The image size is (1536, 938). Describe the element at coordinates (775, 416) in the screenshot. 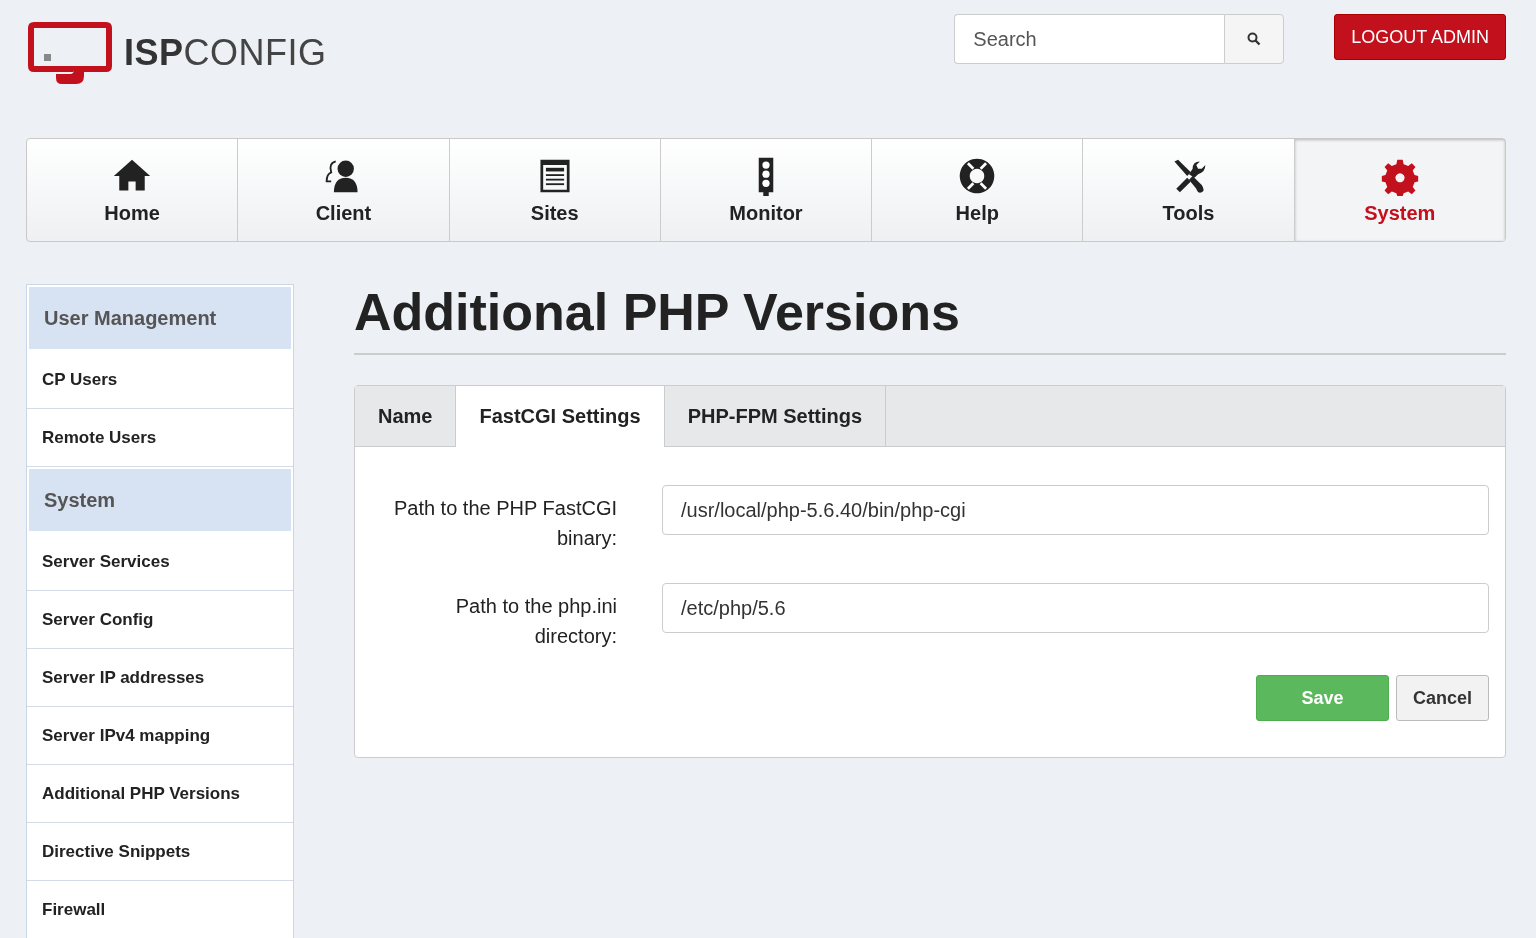

I see `form-tab: PHP-FPM Settings` at that location.